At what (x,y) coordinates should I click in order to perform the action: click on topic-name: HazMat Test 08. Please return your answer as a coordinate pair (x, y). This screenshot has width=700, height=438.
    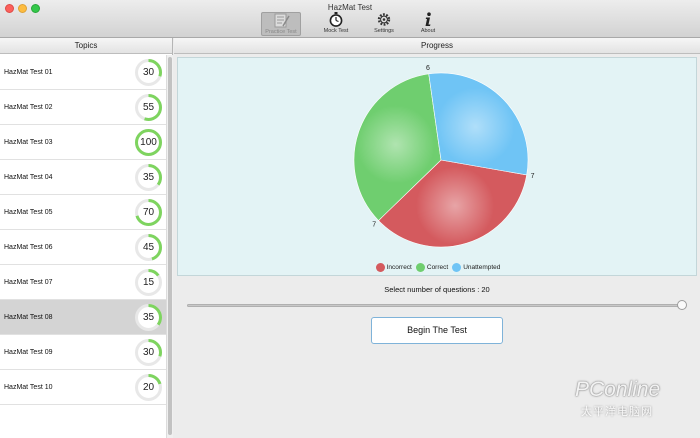
    Looking at the image, I should click on (28, 317).